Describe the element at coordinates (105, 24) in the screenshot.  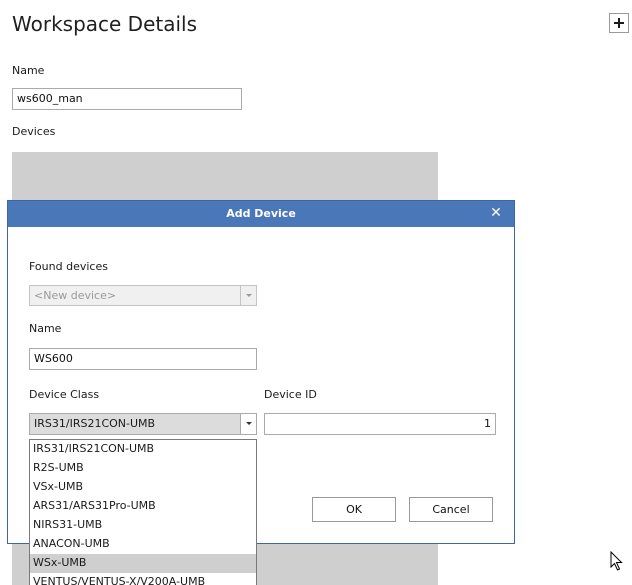
I see `page-title: Workspace Details` at that location.